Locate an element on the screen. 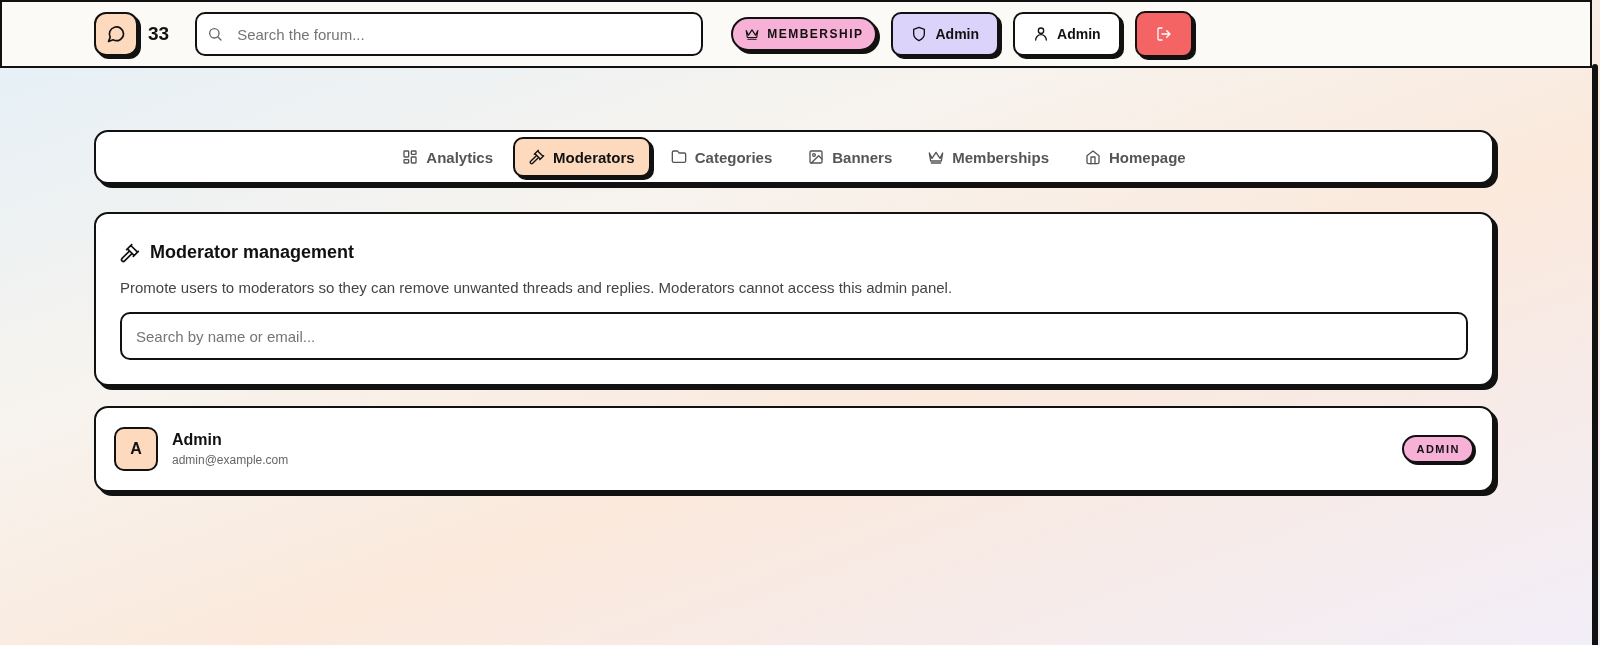  tab: Analytics is located at coordinates (448, 157).